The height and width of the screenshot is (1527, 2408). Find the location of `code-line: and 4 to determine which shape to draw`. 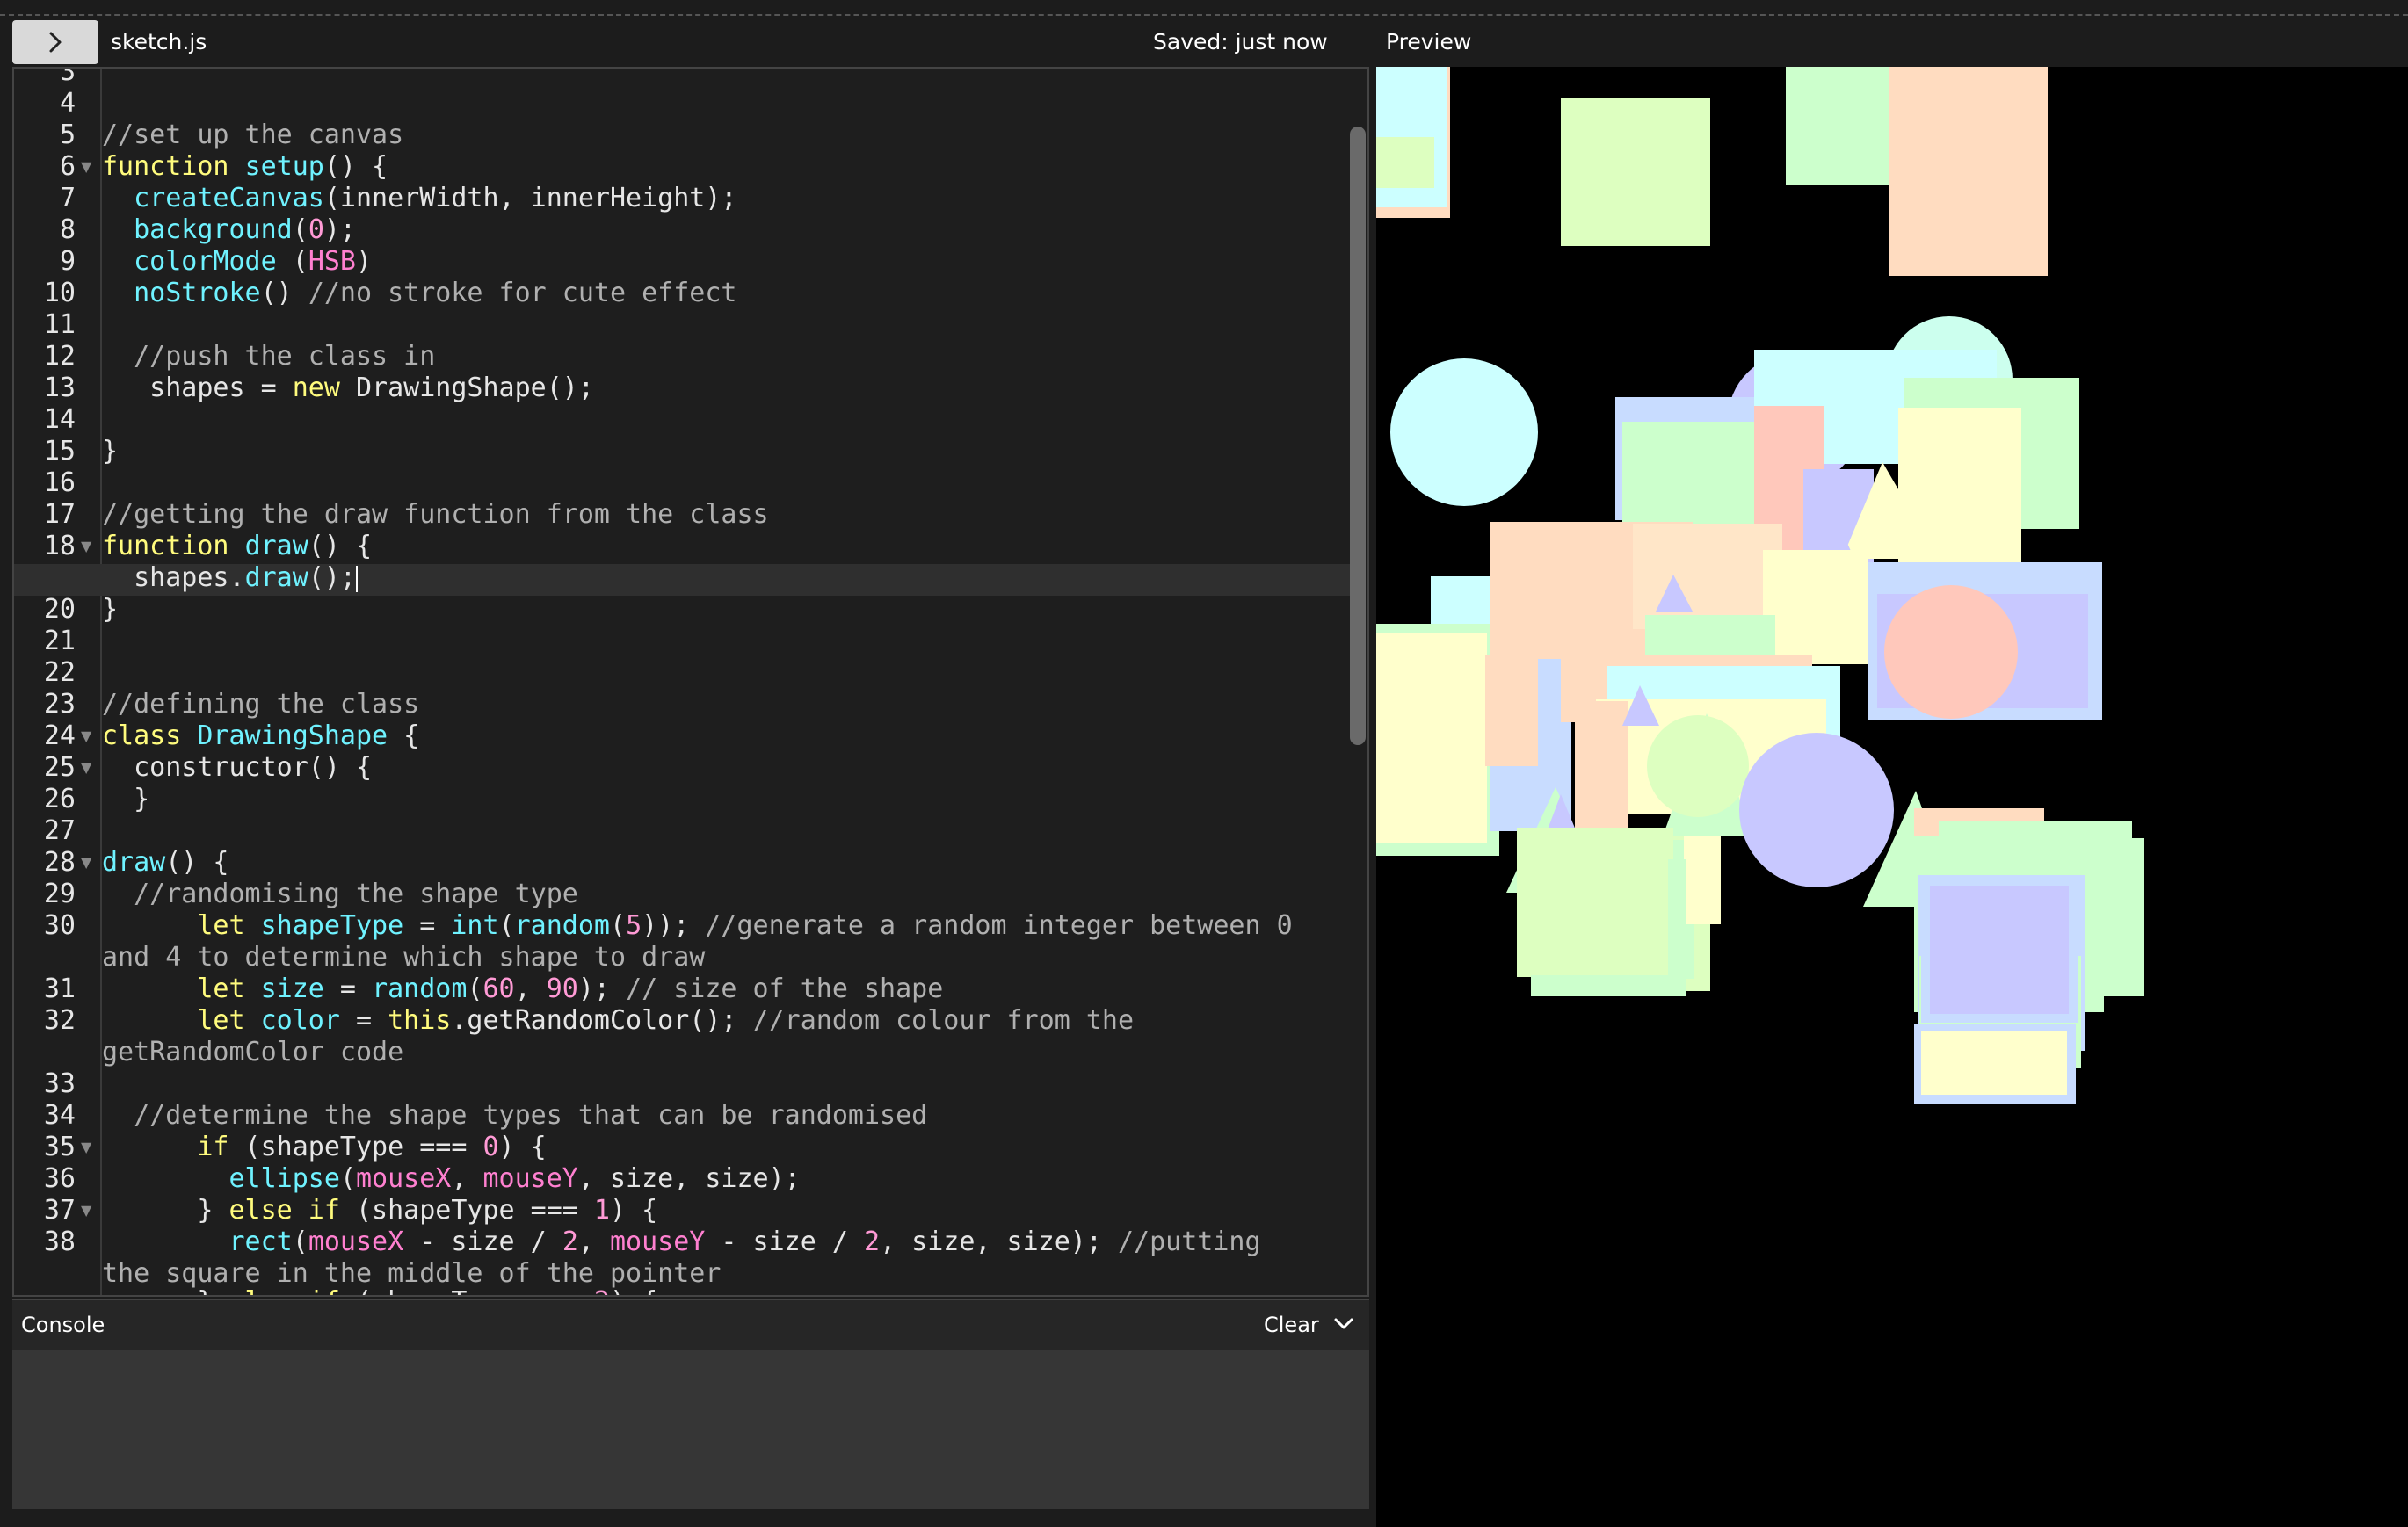

code-line: and 4 to determine which shape to draw is located at coordinates (404, 957).